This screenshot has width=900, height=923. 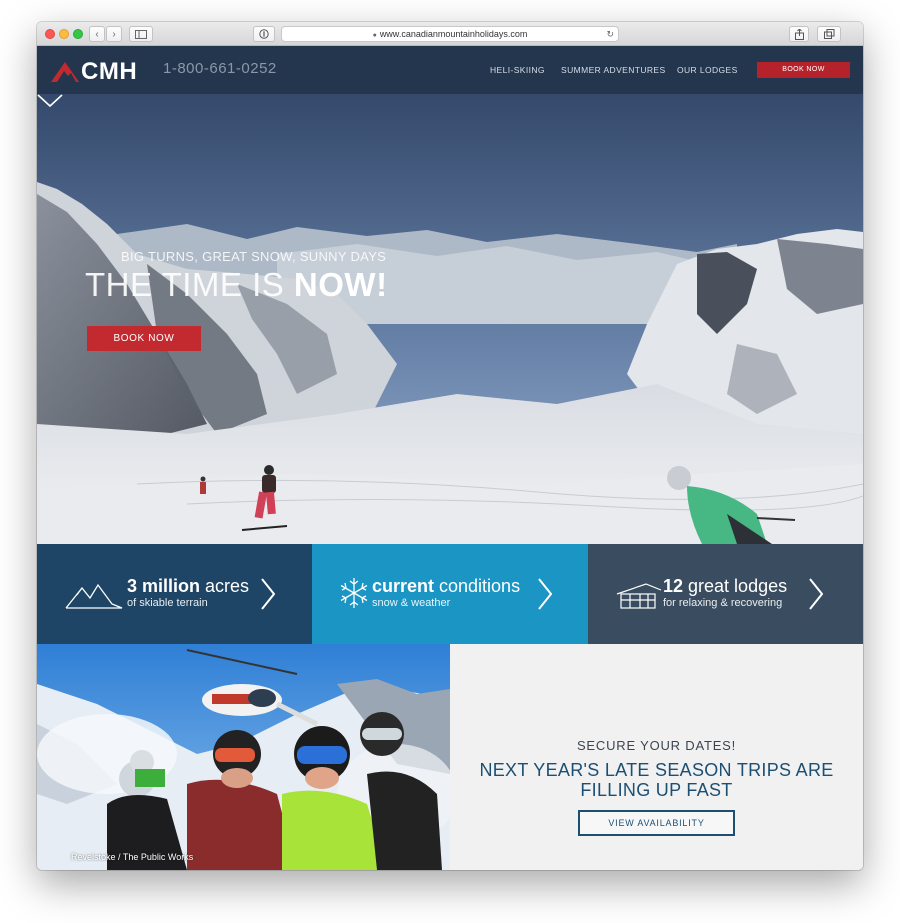 I want to click on skiers-helicopter-image, so click(x=243, y=757).